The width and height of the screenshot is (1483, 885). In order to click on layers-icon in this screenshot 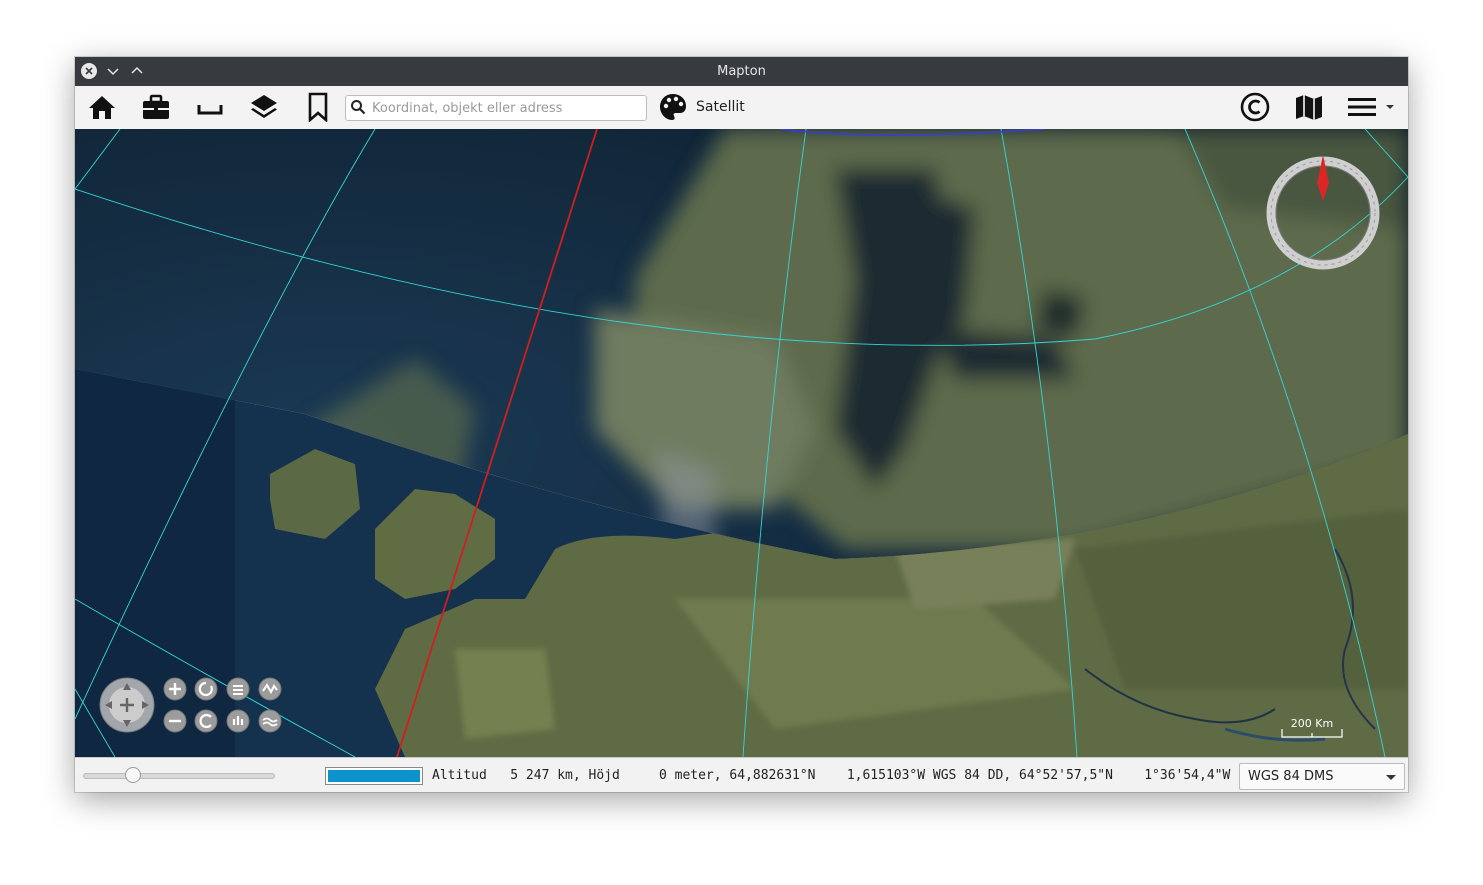, I will do `click(264, 106)`.